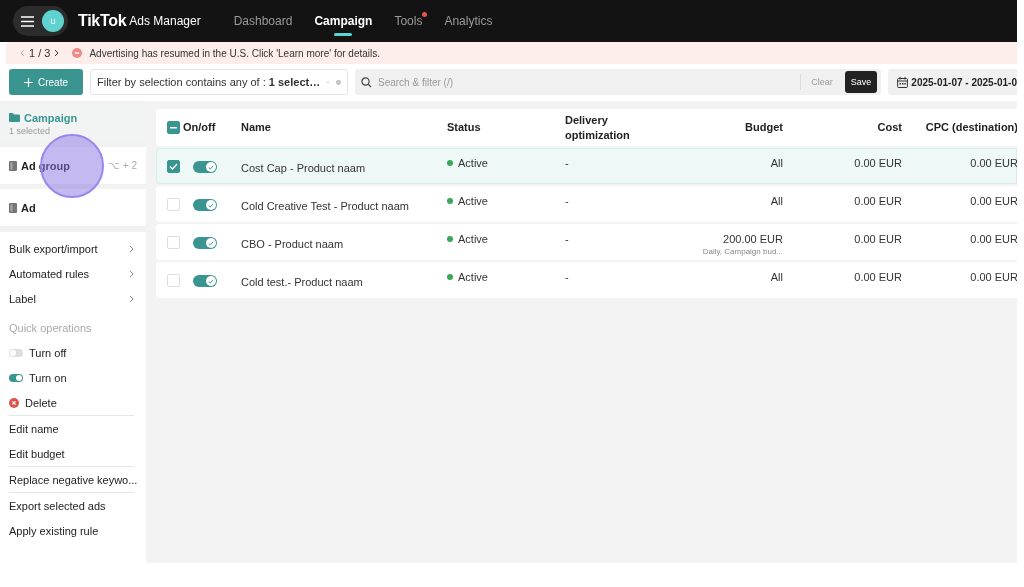  What do you see at coordinates (861, 82) in the screenshot?
I see `save-button: Save` at bounding box center [861, 82].